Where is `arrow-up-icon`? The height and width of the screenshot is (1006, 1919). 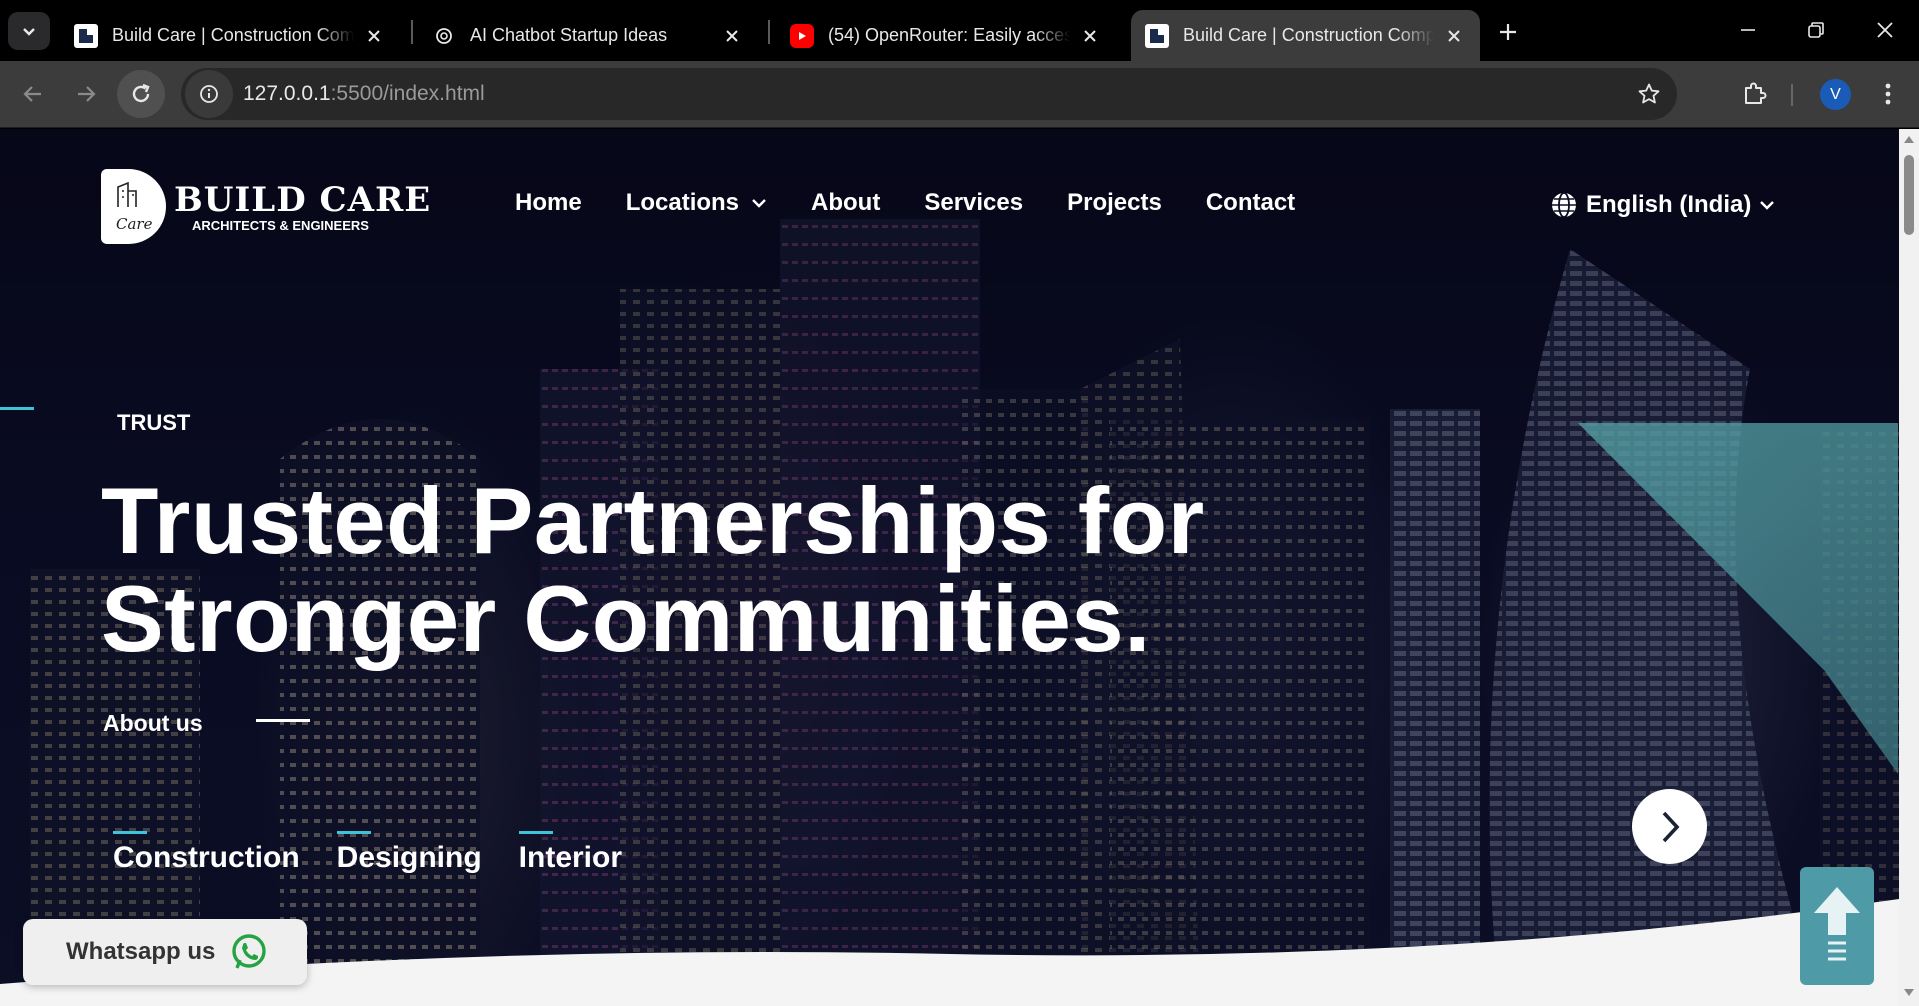
arrow-up-icon is located at coordinates (1837, 924).